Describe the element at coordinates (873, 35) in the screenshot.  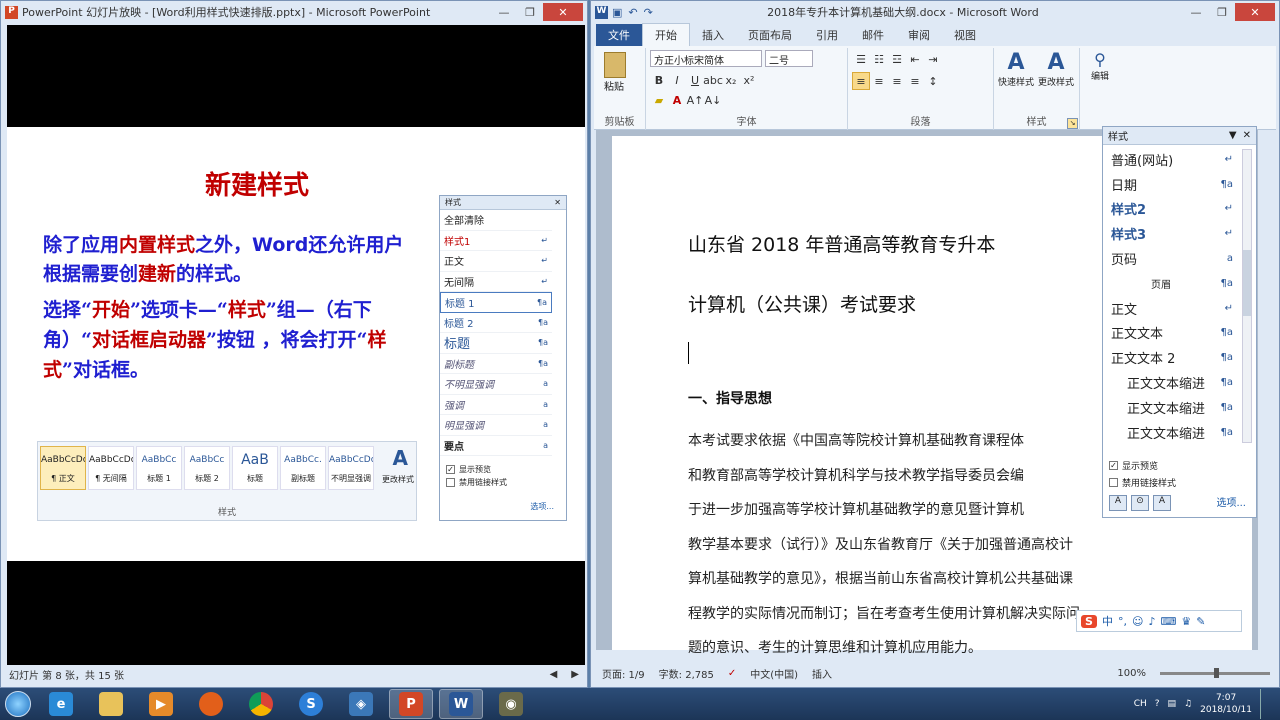
I see `tab-mailings: 邮件` at that location.